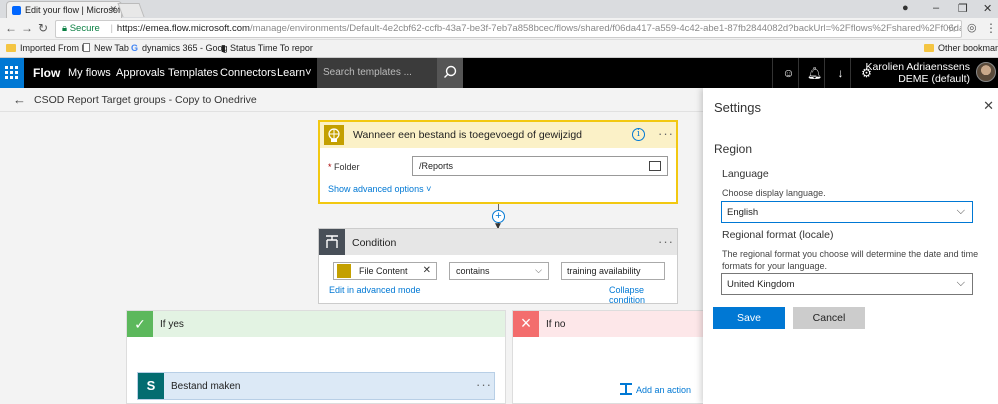 The height and width of the screenshot is (404, 998). Describe the element at coordinates (19, 99) in the screenshot. I see `back-arrow-icon: ←` at that location.